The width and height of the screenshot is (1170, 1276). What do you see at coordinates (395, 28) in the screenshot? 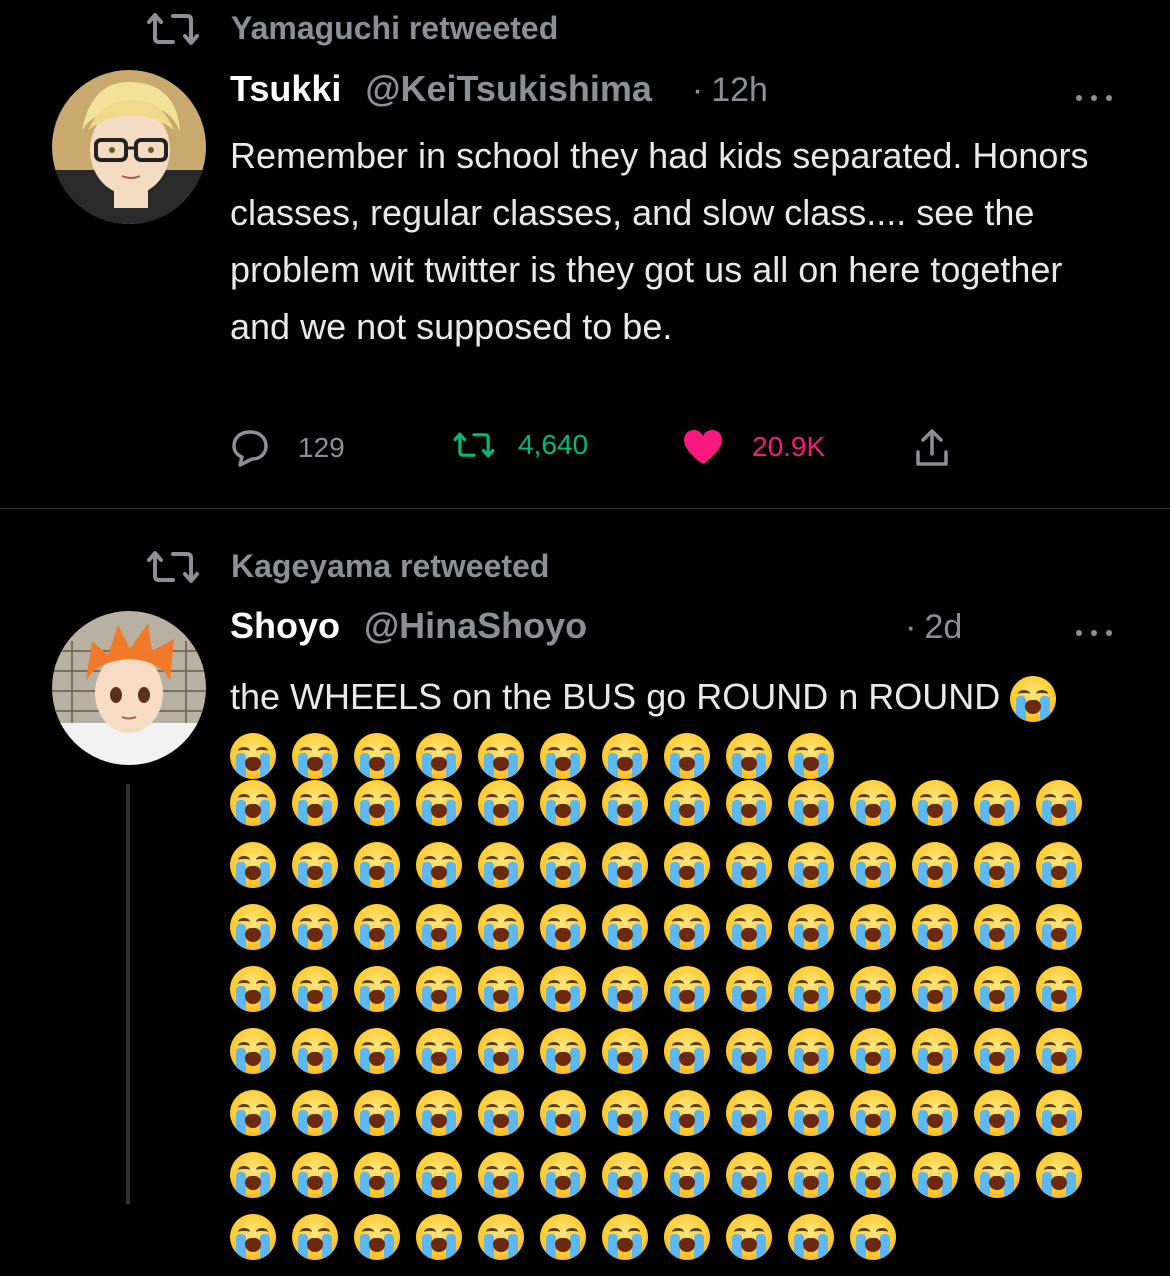
I see `retweeted-by-label: Yamaguchi retweeted` at bounding box center [395, 28].